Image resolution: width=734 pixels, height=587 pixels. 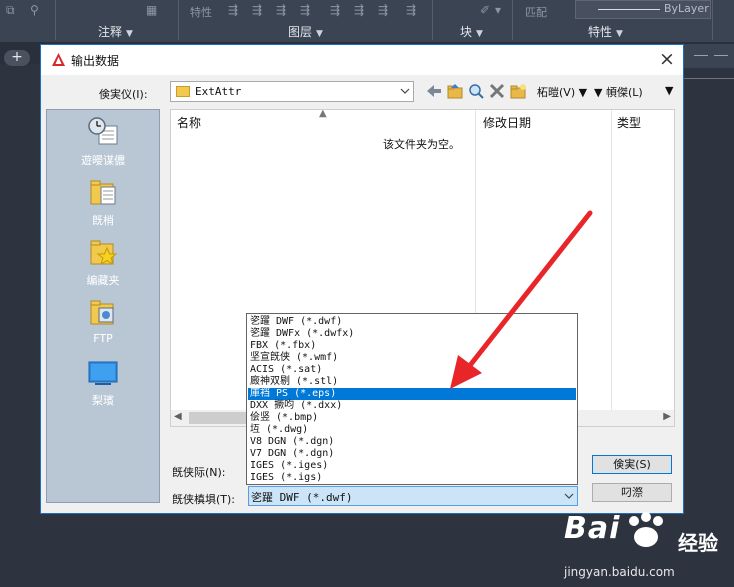 I want to click on filetype-label: 旣侠槙埧(T):, so click(x=204, y=499).